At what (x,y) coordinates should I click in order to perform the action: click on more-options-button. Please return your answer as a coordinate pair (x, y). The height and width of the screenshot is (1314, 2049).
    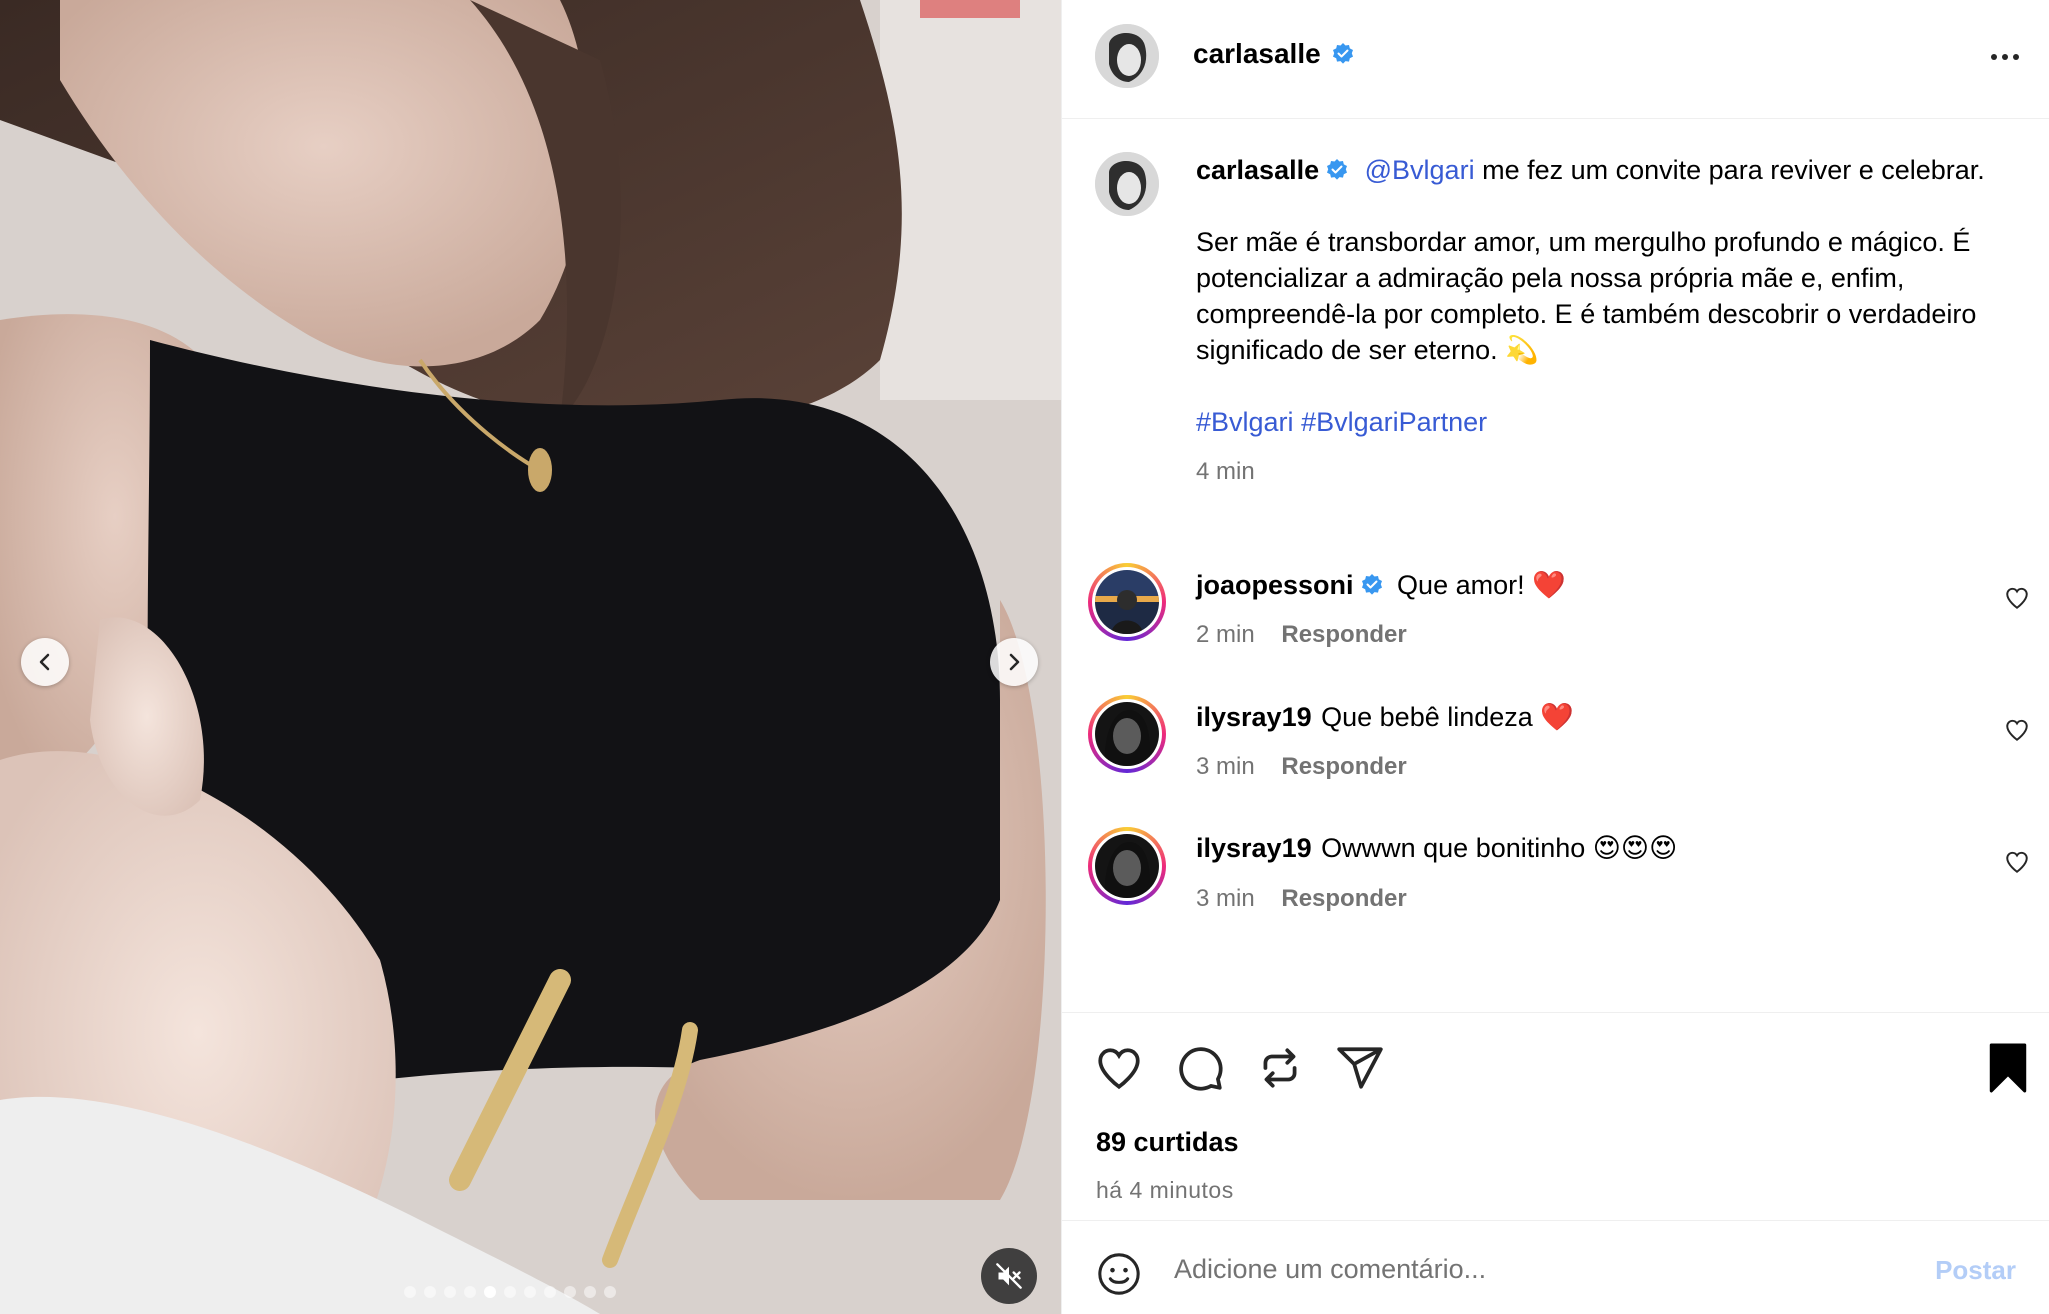
    Looking at the image, I should click on (2005, 59).